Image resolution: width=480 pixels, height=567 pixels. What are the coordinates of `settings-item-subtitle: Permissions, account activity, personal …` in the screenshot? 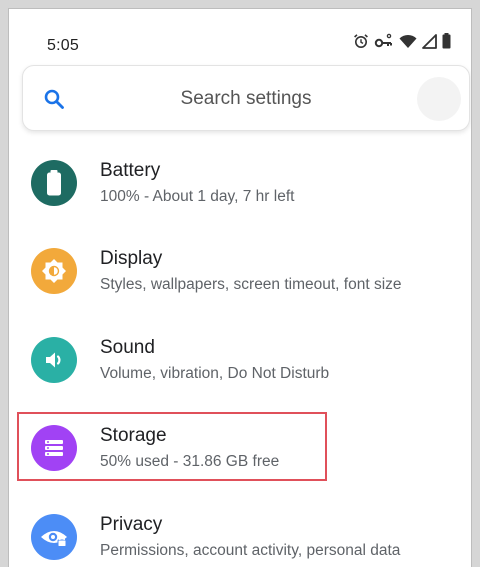 It's located at (250, 550).